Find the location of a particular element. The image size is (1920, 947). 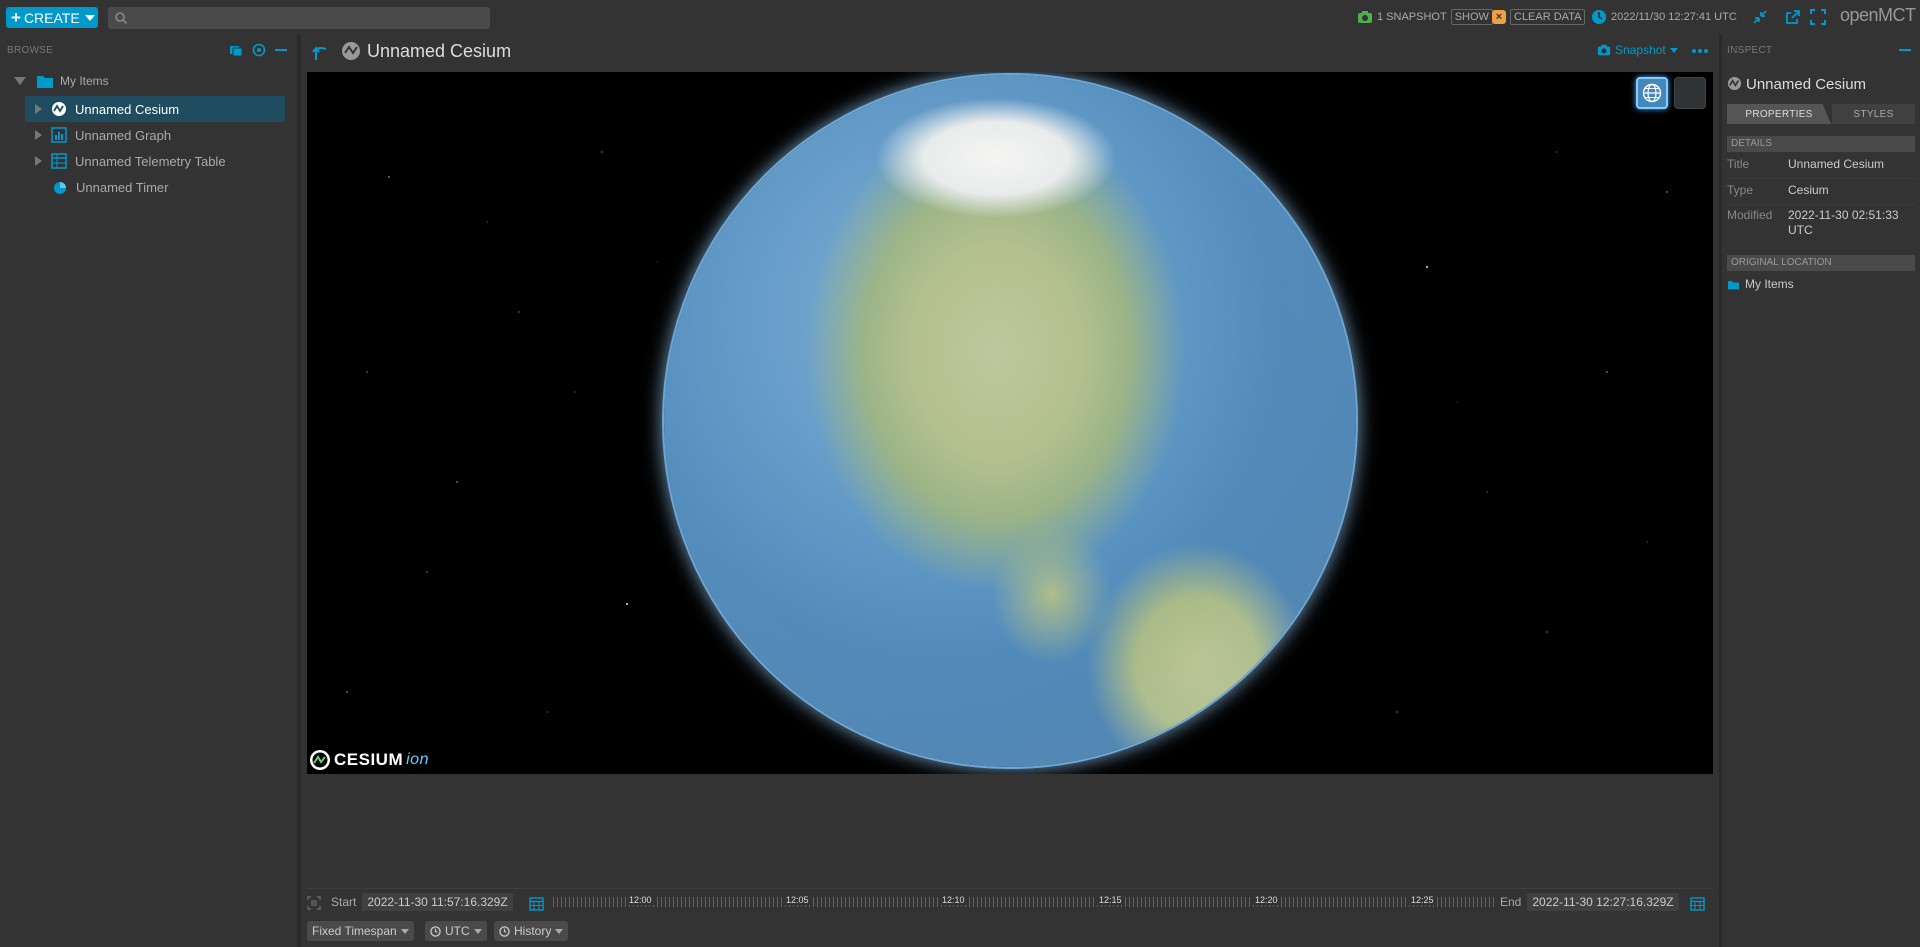

cesium-logo-icon is located at coordinates (320, 760).